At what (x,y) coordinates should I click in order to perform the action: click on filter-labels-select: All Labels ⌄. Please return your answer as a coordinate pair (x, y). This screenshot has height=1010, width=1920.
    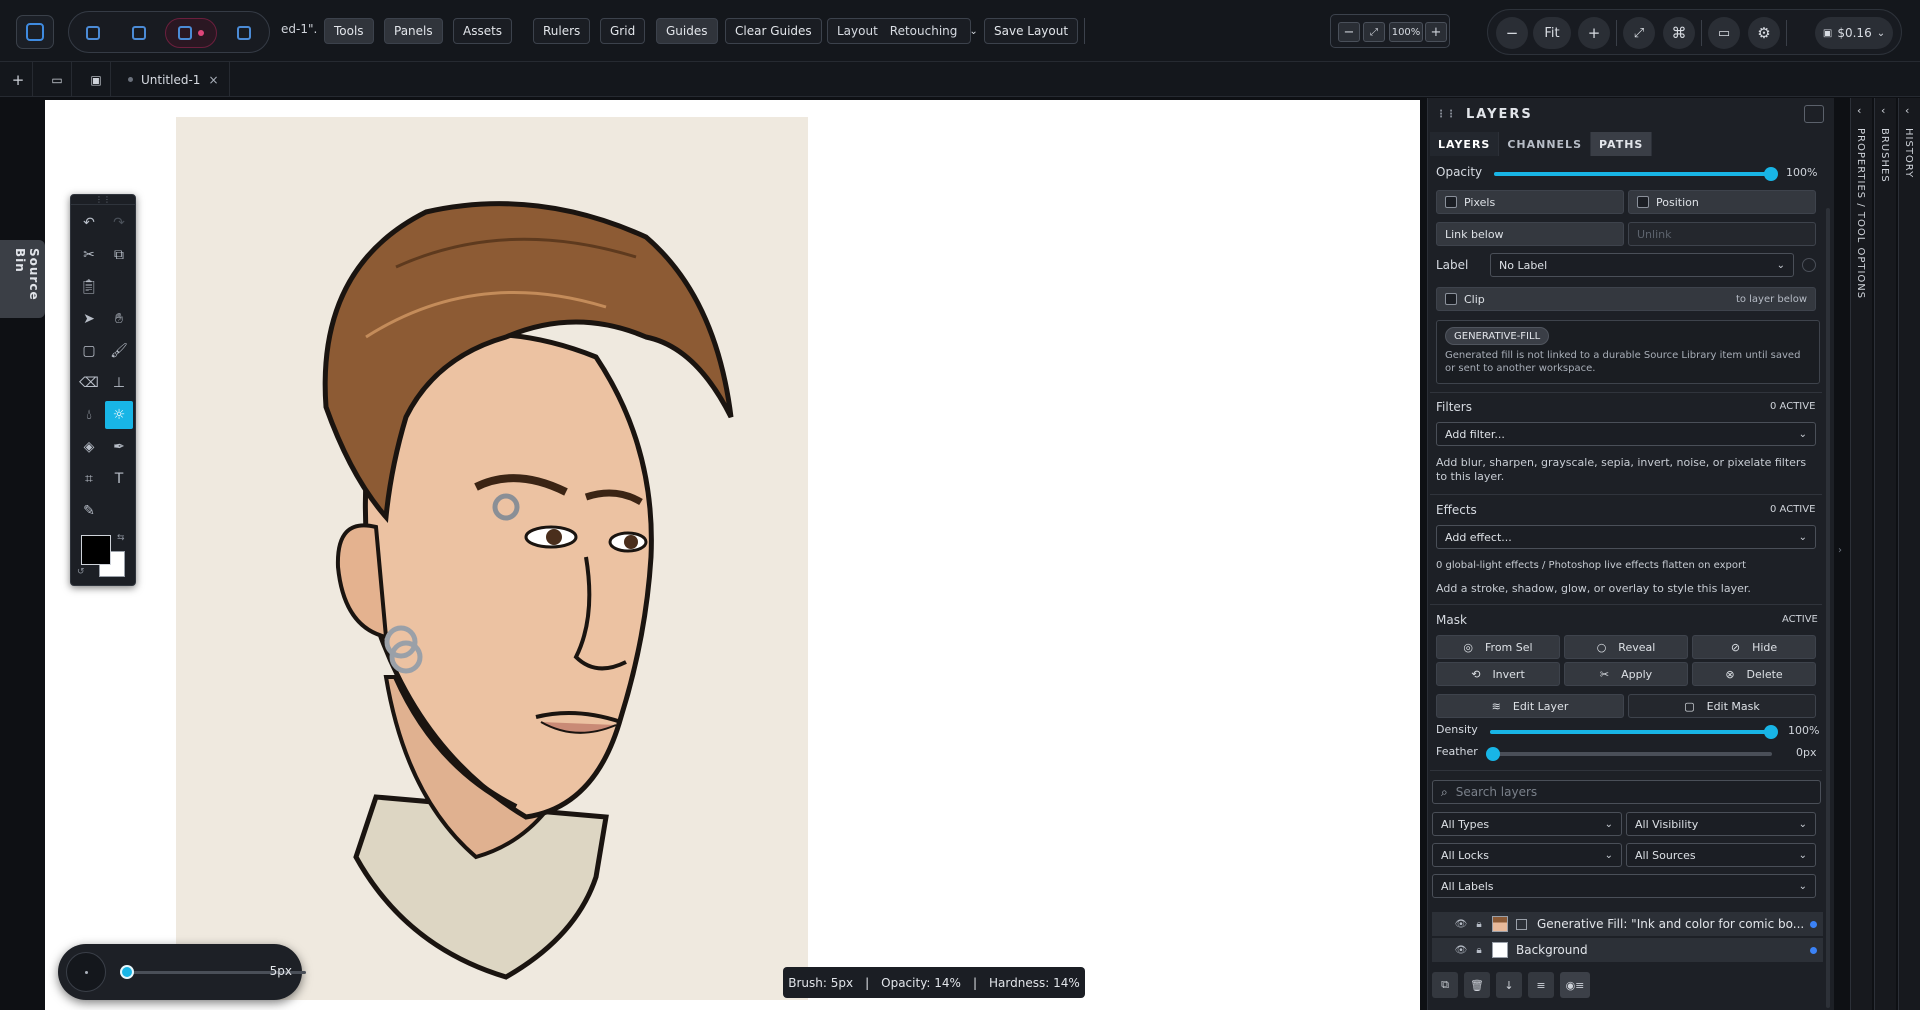
    Looking at the image, I should click on (1624, 886).